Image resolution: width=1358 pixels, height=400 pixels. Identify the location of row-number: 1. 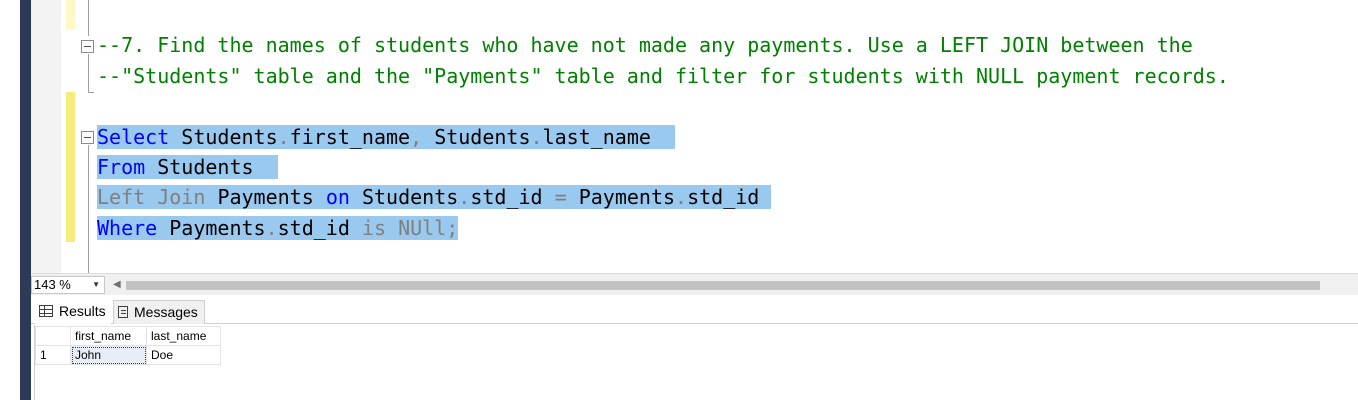
(53, 355).